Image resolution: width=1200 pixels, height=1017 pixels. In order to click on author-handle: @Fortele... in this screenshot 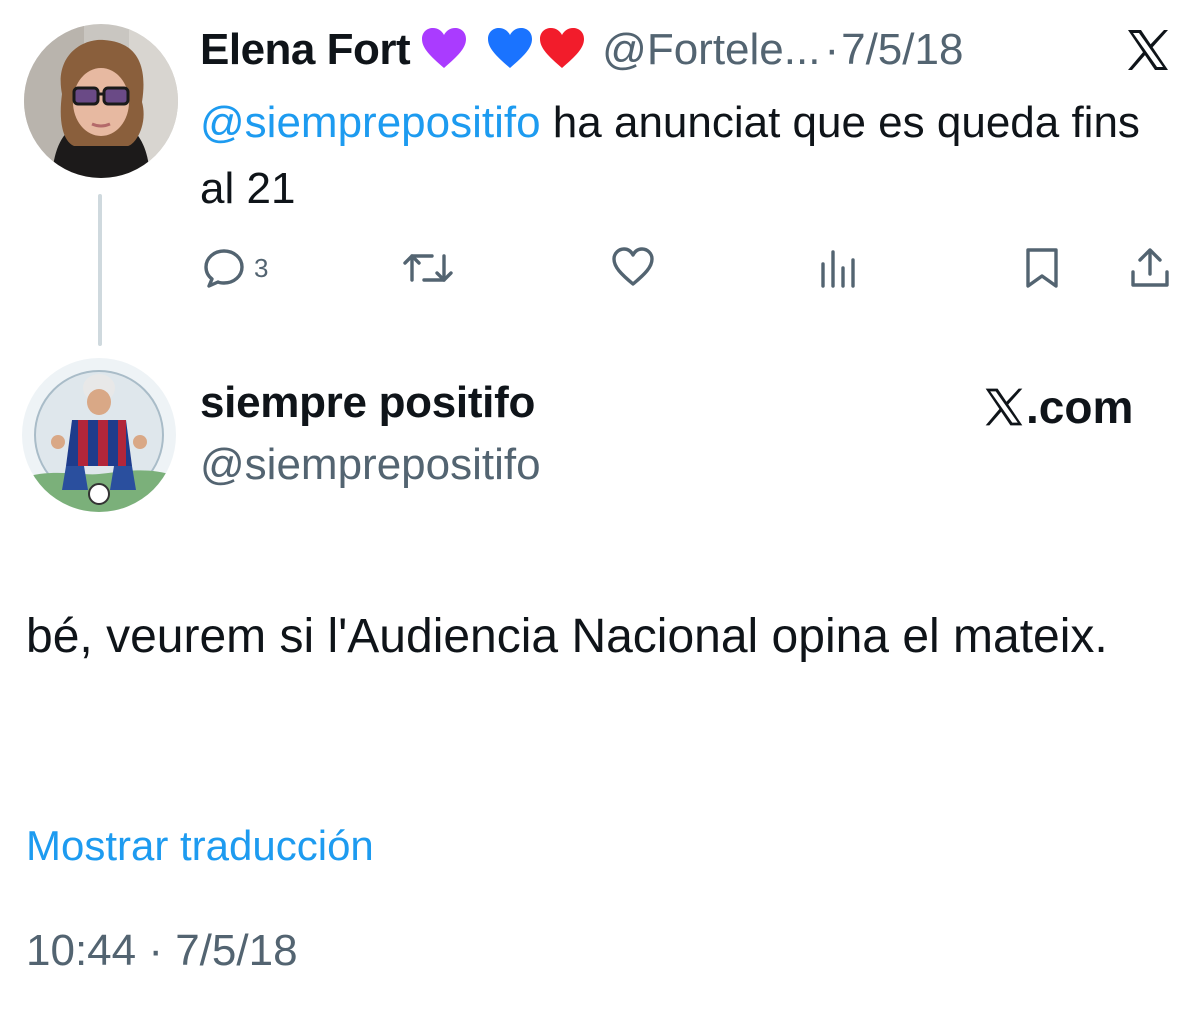, I will do `click(711, 50)`.